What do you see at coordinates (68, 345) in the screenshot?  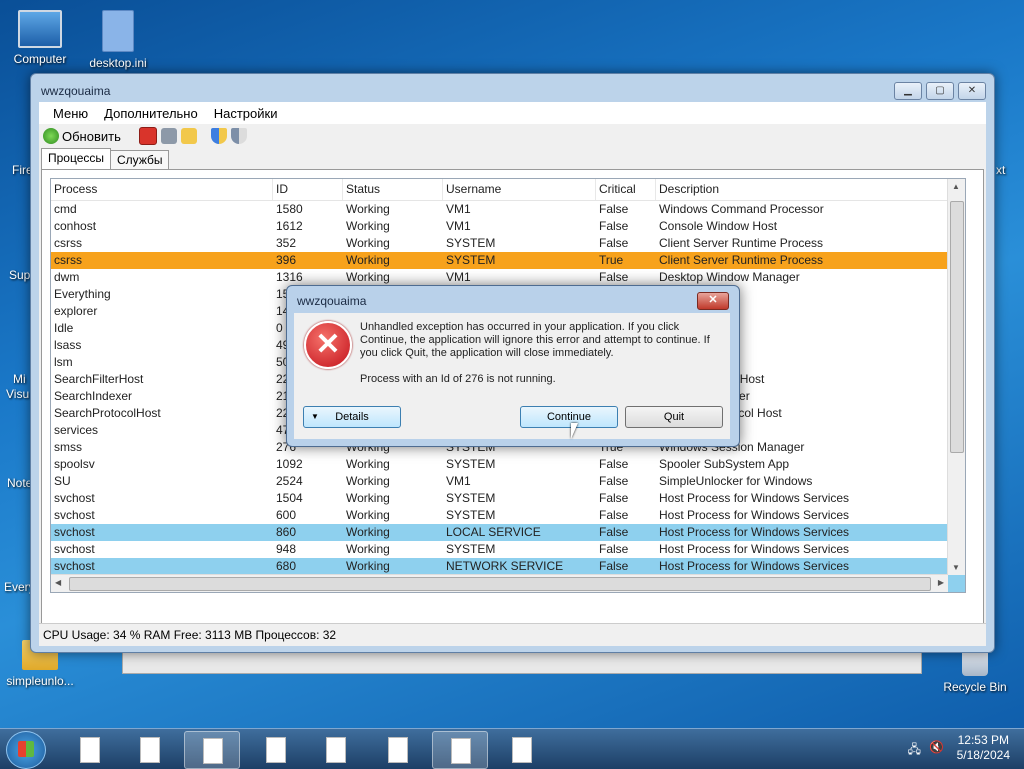 I see `cell-process: lsass` at bounding box center [68, 345].